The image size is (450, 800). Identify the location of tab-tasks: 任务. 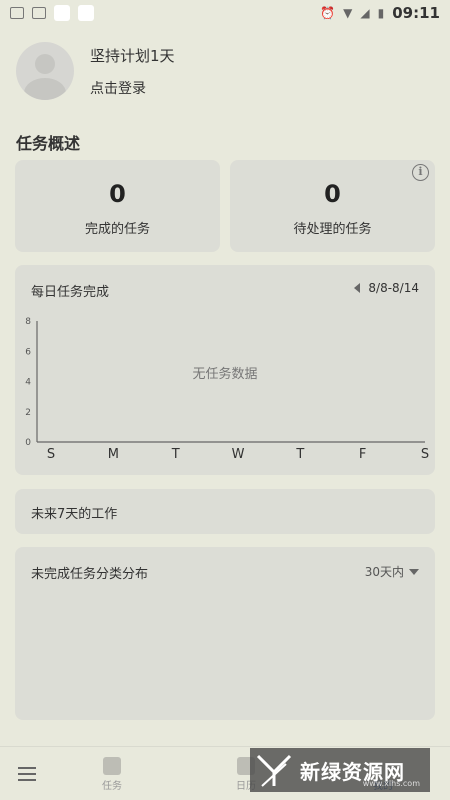
(112, 774).